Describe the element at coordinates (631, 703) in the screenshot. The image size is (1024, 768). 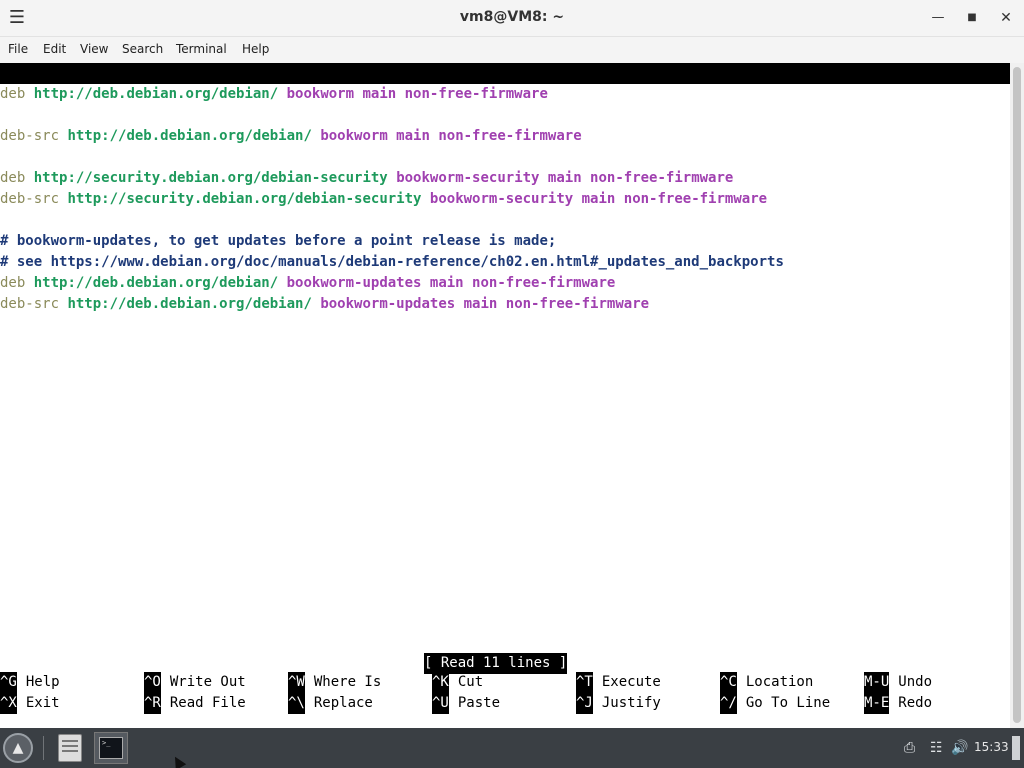
I see `shortcut-label: Justify` at that location.